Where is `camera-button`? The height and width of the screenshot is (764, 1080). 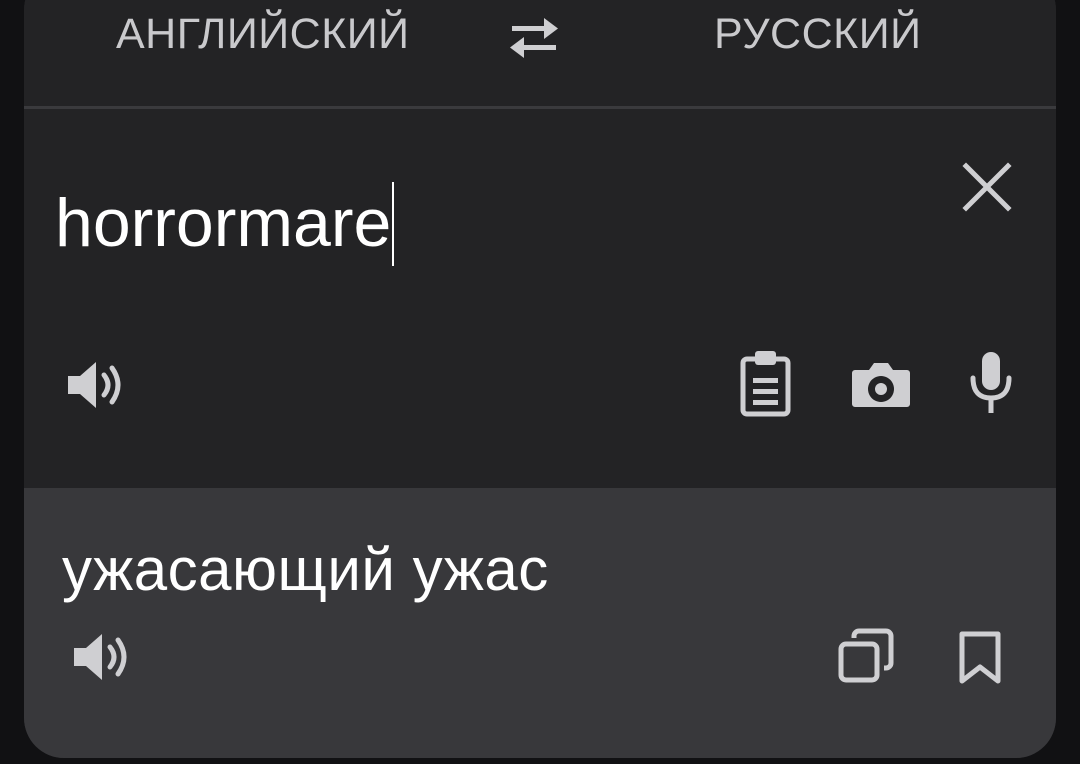
camera-button is located at coordinates (881, 384).